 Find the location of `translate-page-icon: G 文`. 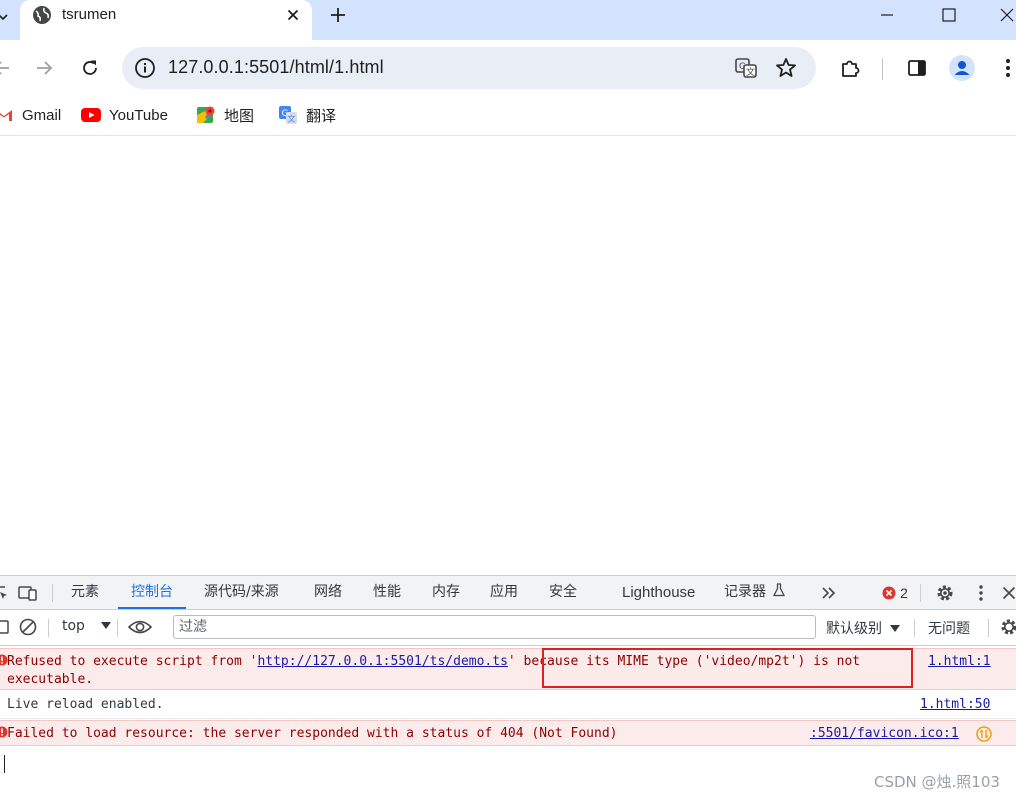

translate-page-icon: G 文 is located at coordinates (746, 68).